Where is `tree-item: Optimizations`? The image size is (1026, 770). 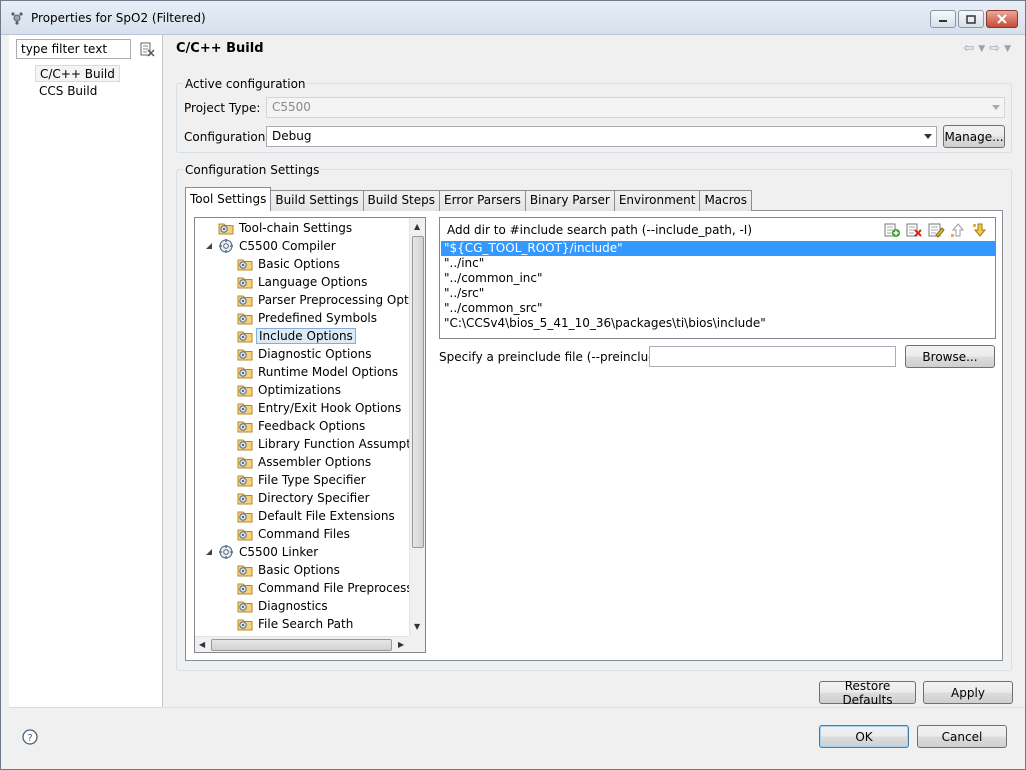 tree-item: Optimizations is located at coordinates (290, 390).